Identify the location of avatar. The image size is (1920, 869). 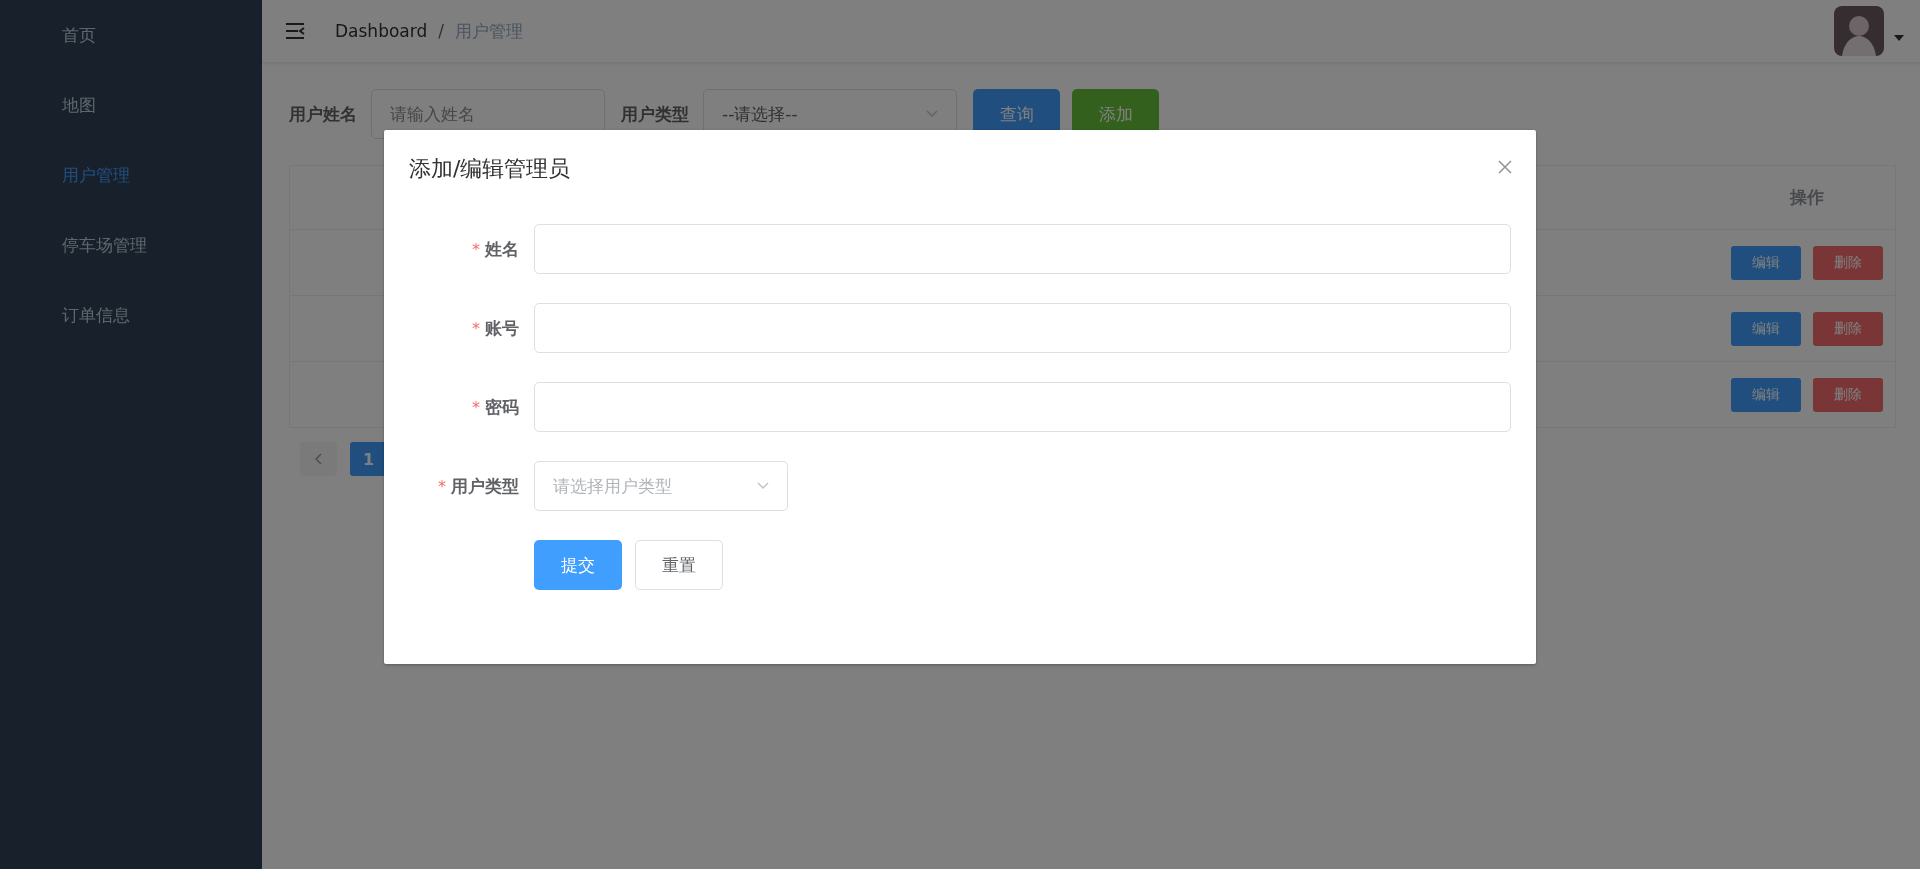
(1859, 31).